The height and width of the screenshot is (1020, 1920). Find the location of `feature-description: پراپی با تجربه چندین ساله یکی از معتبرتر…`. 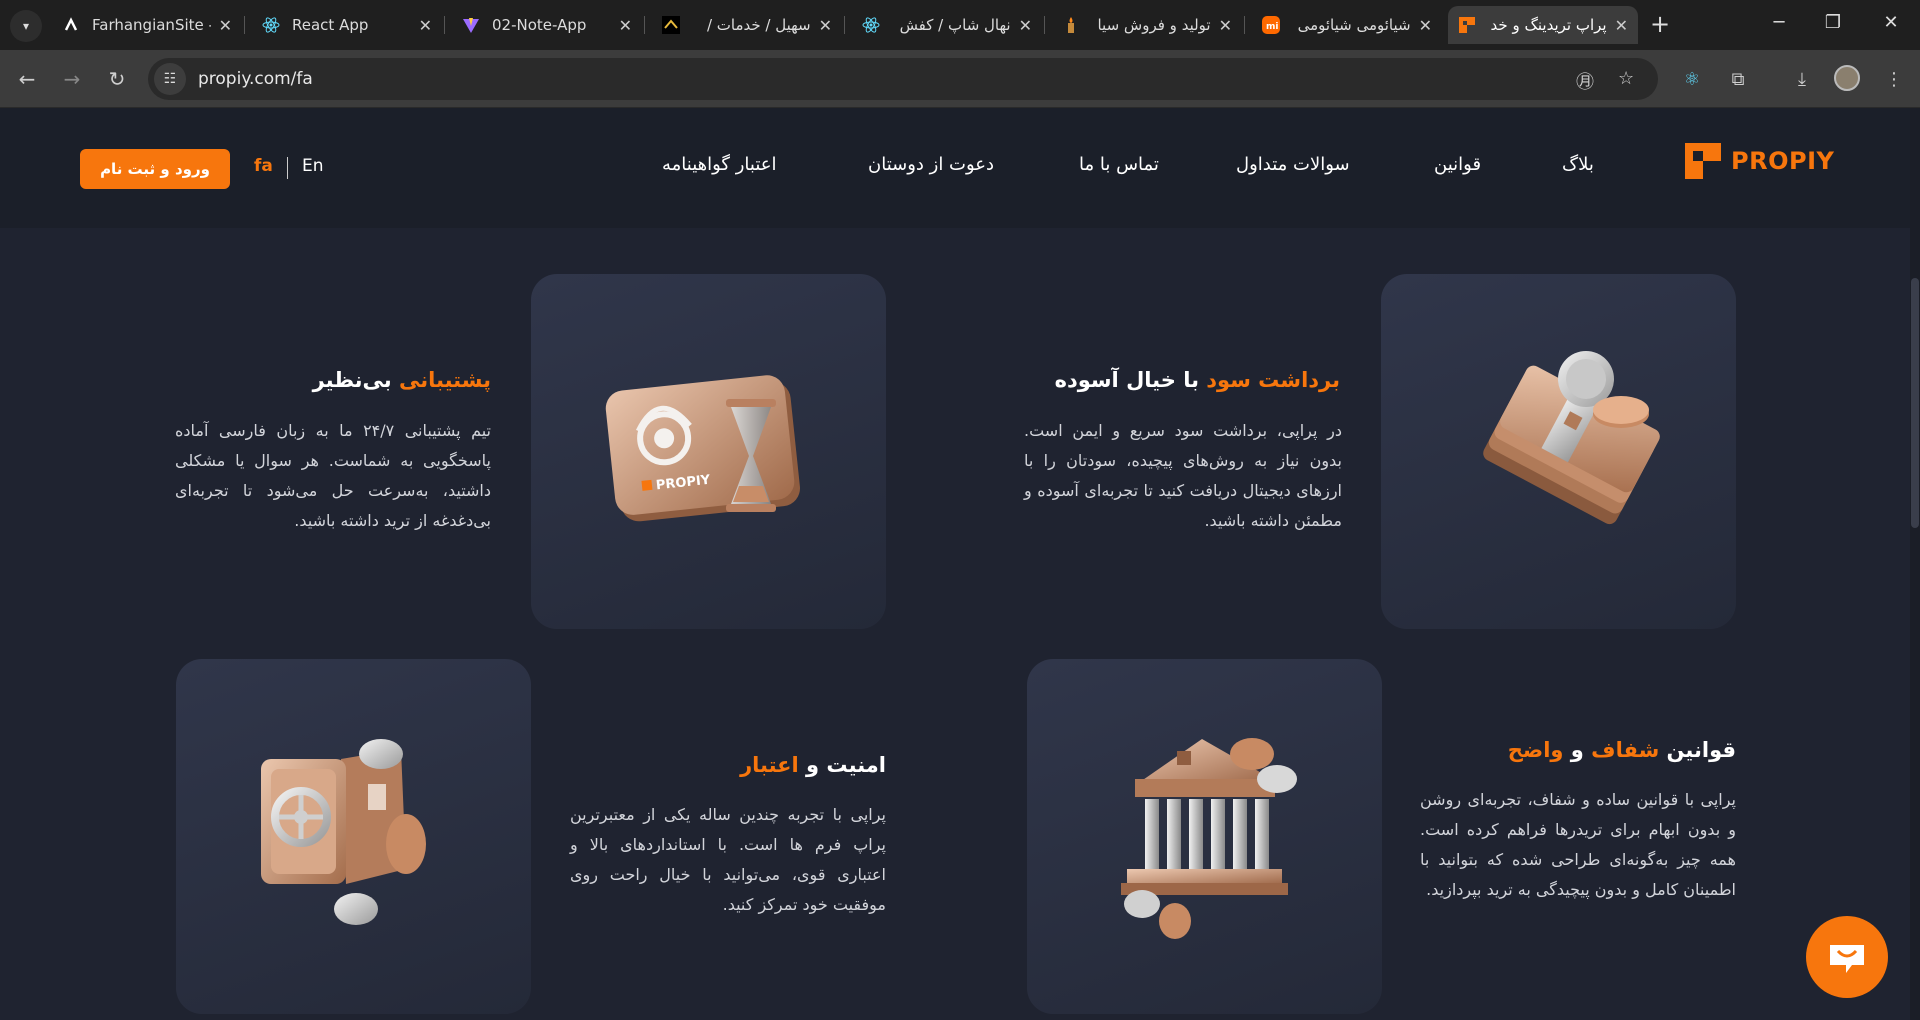

feature-description: پراپی با تجربه چندین ساله یکی از معتبرتر… is located at coordinates (728, 859).